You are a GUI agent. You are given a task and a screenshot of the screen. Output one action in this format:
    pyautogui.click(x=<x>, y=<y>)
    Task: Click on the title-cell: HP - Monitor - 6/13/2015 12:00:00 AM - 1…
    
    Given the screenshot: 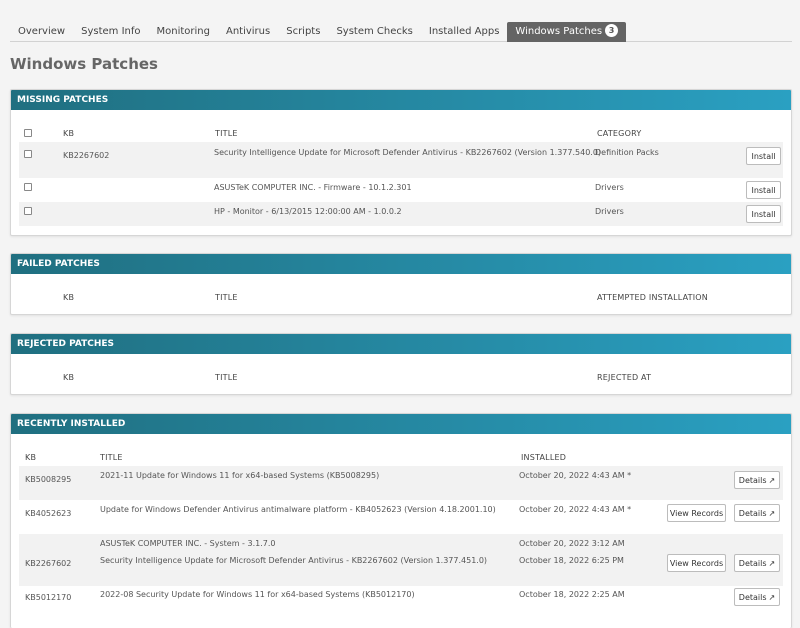 What is the action you would take?
    pyautogui.click(x=308, y=211)
    